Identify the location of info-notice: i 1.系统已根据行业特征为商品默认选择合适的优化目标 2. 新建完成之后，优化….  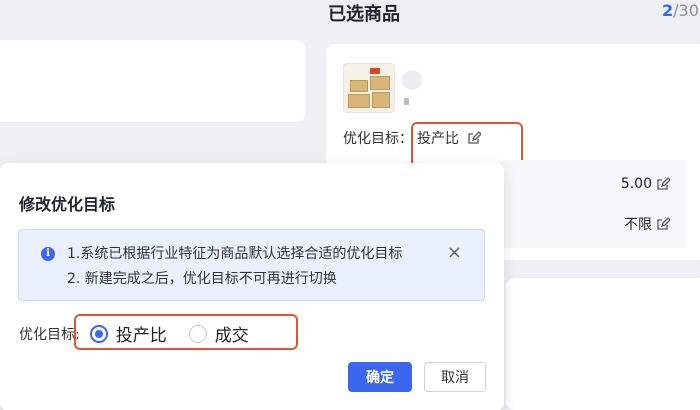
(251, 265).